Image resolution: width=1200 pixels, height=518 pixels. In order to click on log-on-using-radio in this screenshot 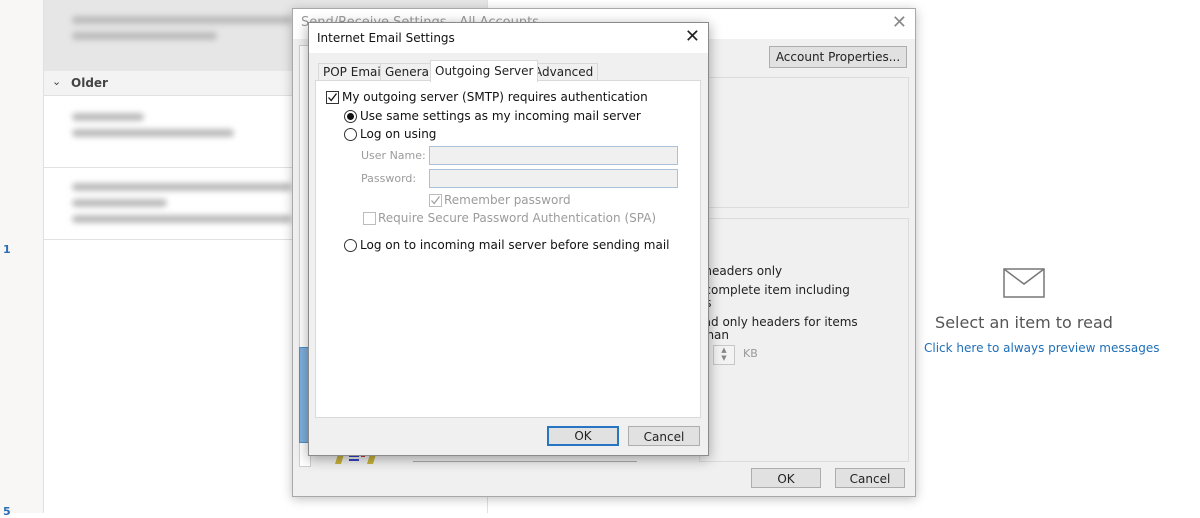, I will do `click(350, 134)`.